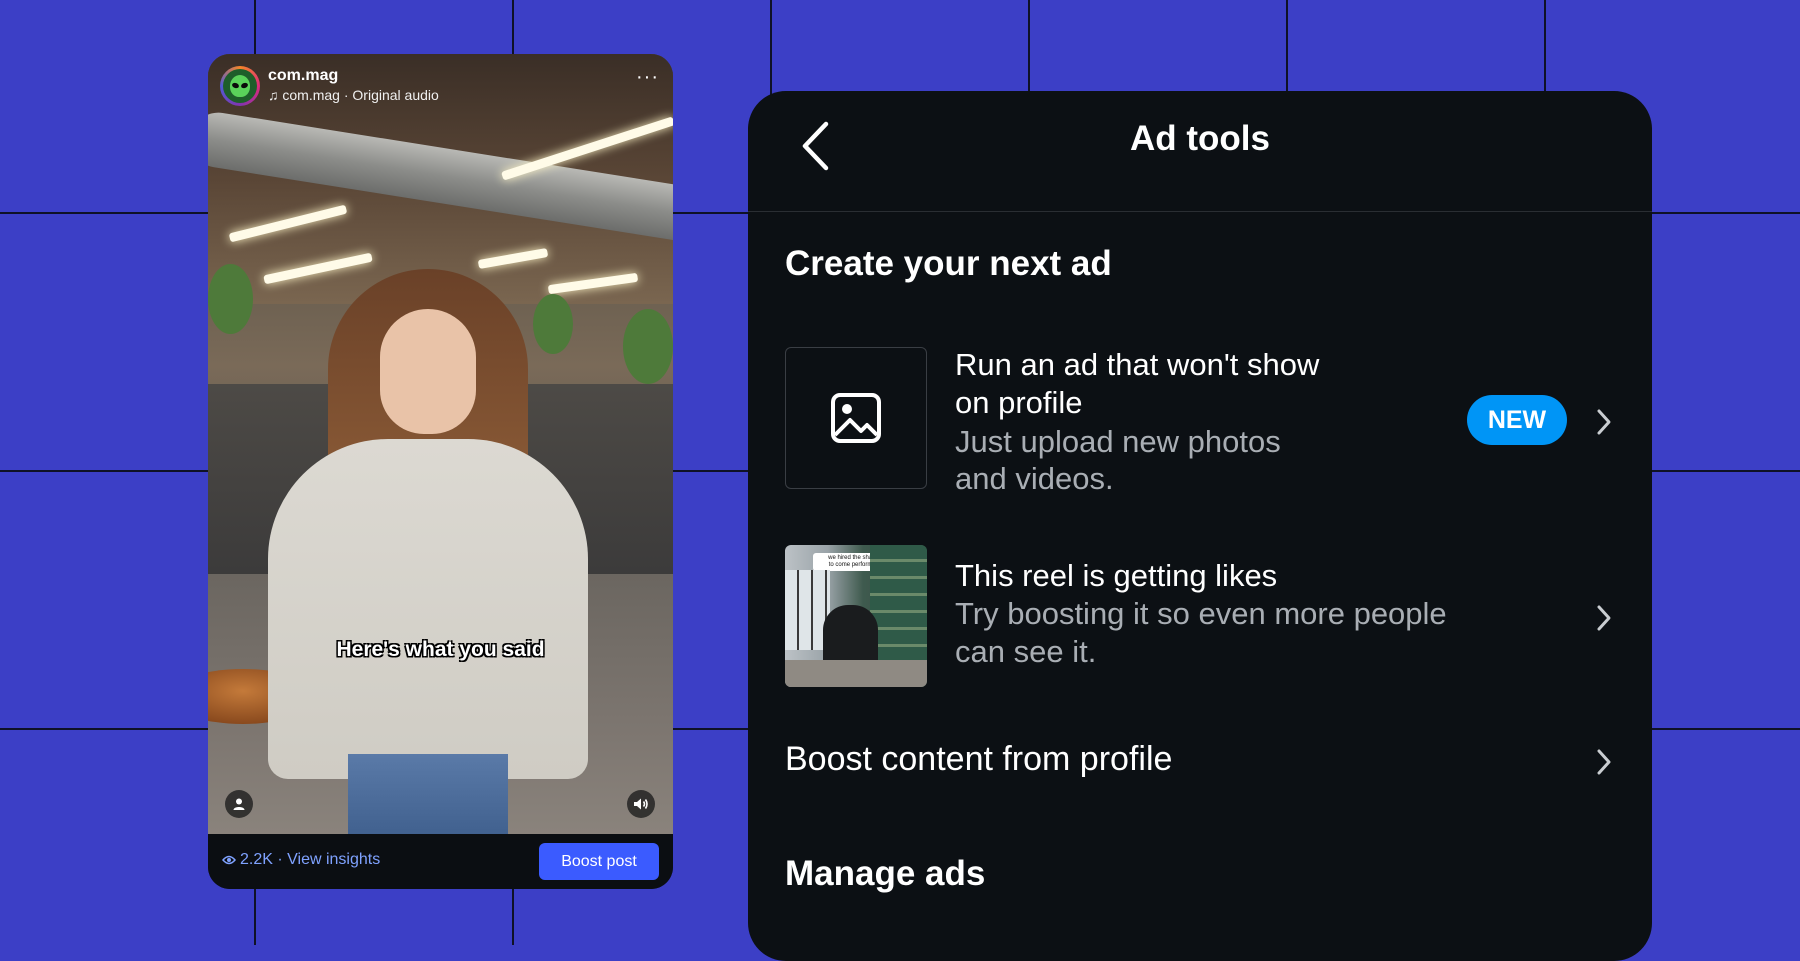 The image size is (1800, 961). I want to click on new-badge: NEW, so click(1517, 420).